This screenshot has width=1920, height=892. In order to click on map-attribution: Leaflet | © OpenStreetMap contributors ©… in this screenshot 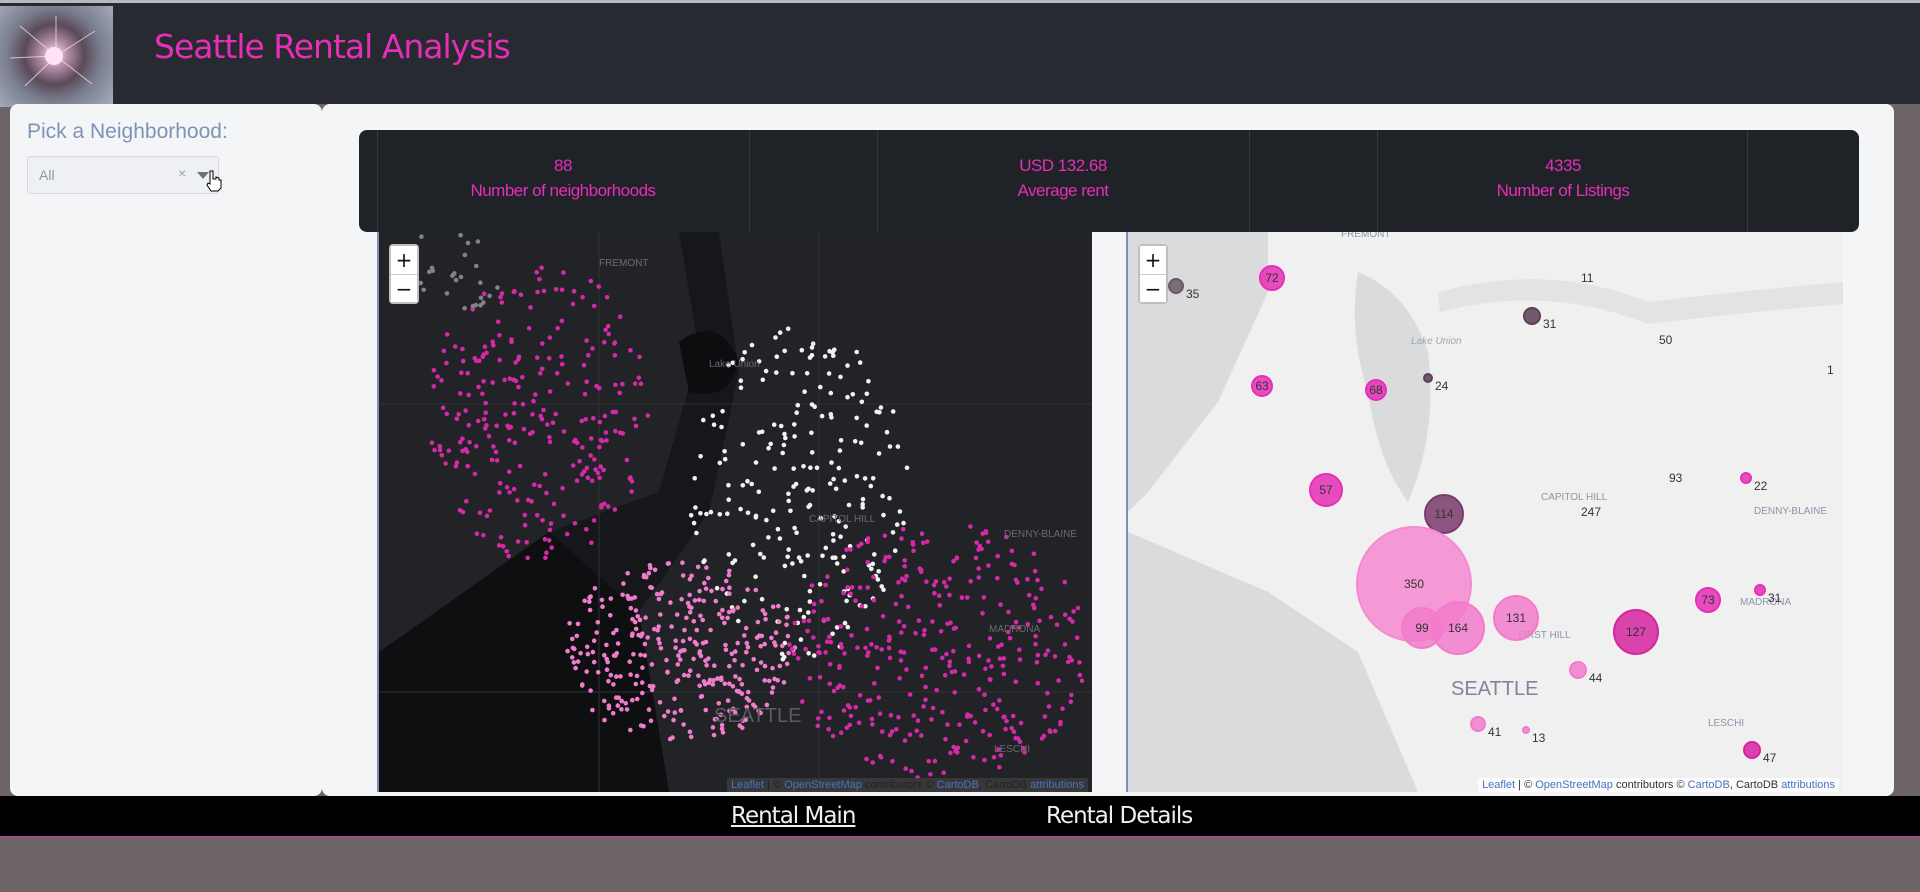, I will do `click(1658, 785)`.